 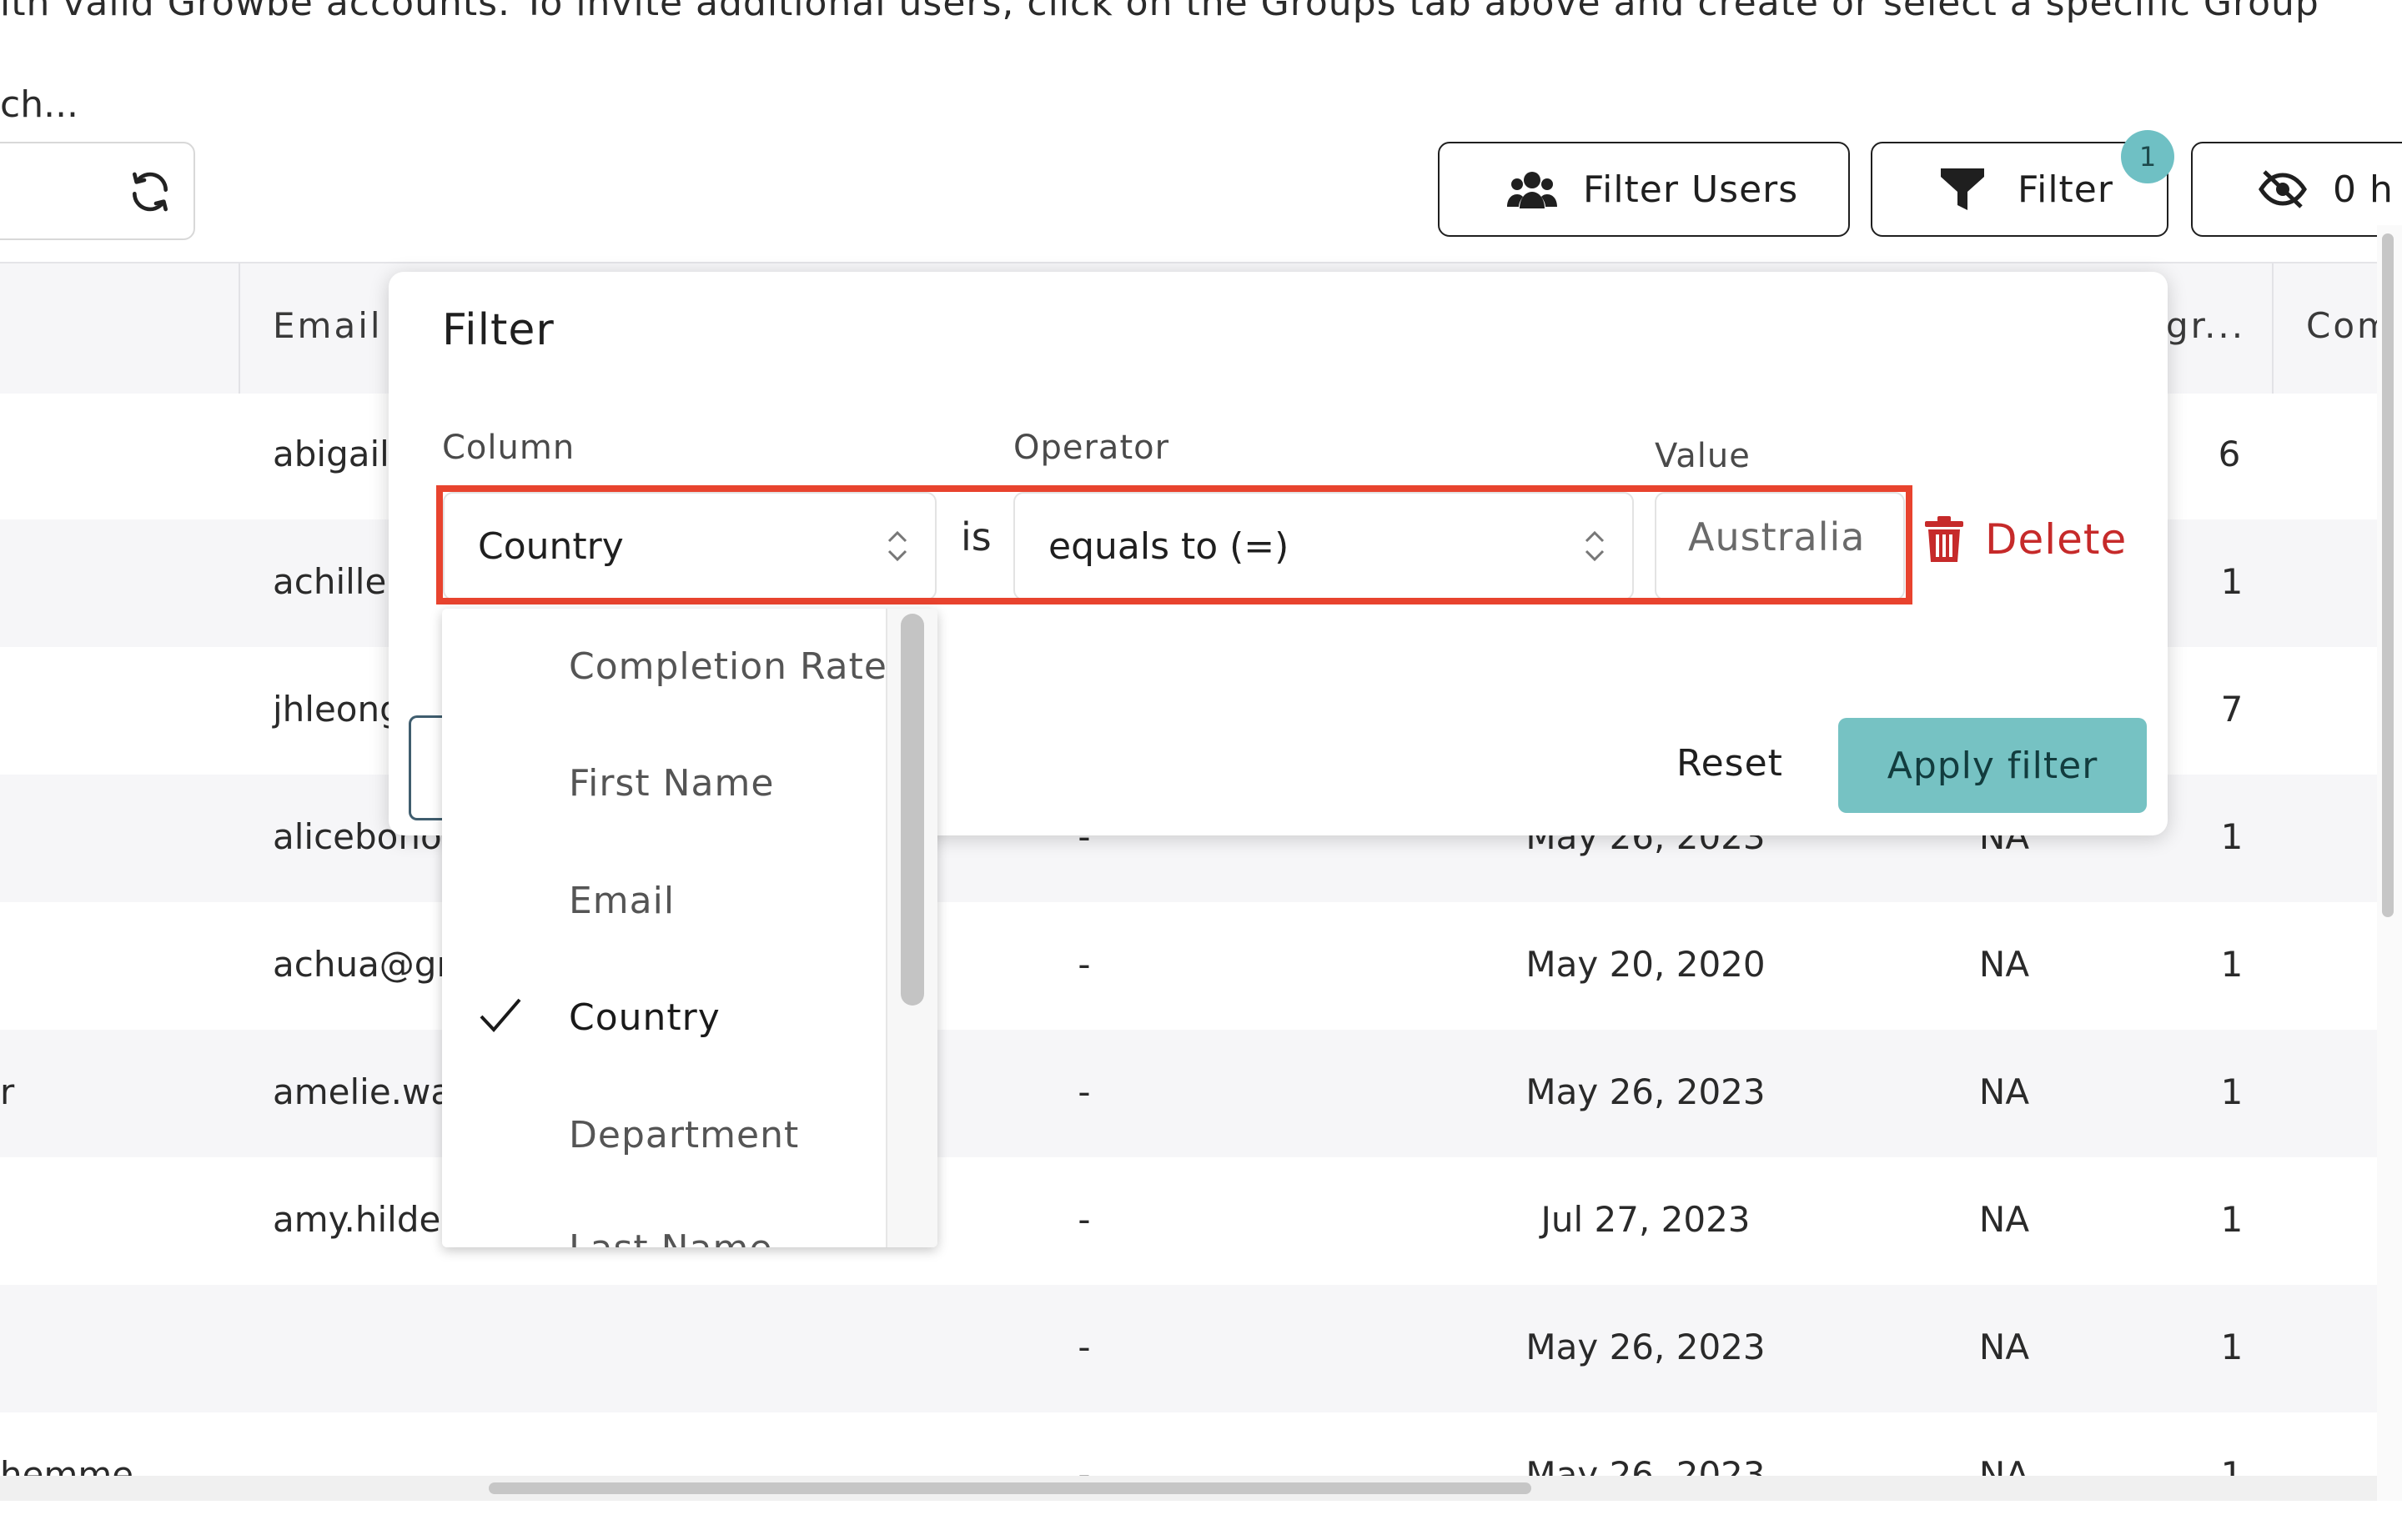 What do you see at coordinates (331, 454) in the screenshot?
I see `cell-email: abigail` at bounding box center [331, 454].